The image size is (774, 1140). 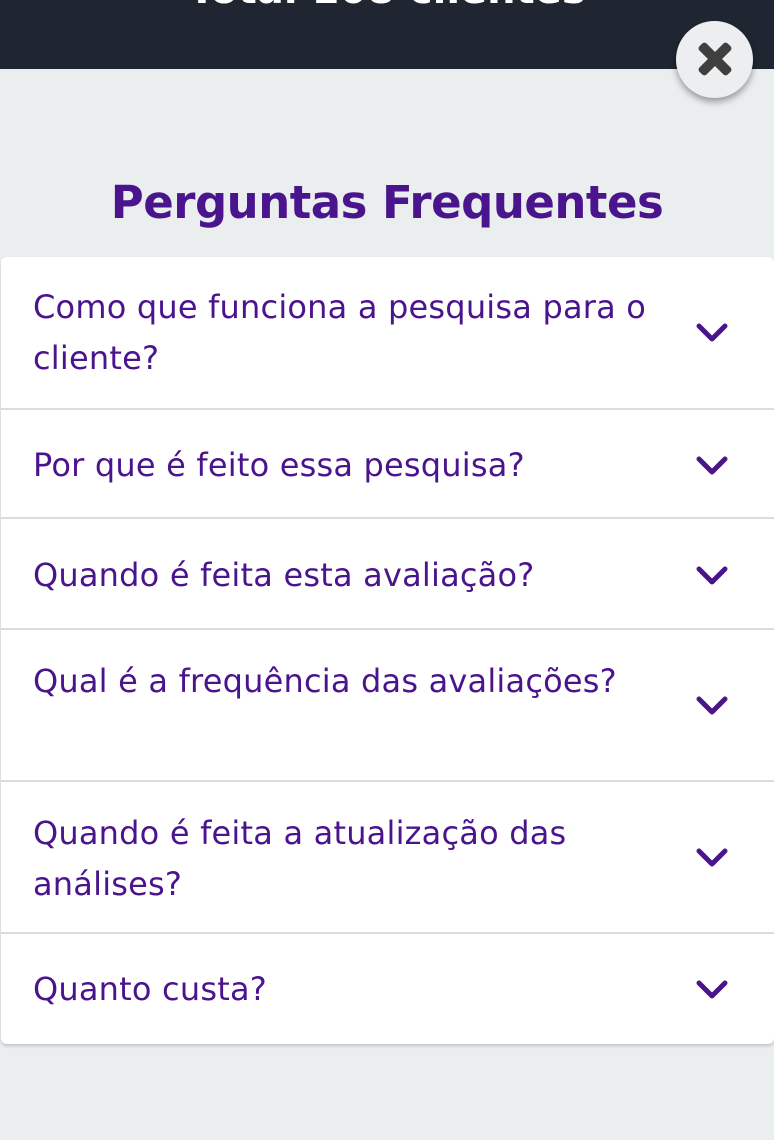 I want to click on faq-item-quando-avaliacao: Quando é feita esta avaliação?, so click(x=387, y=574).